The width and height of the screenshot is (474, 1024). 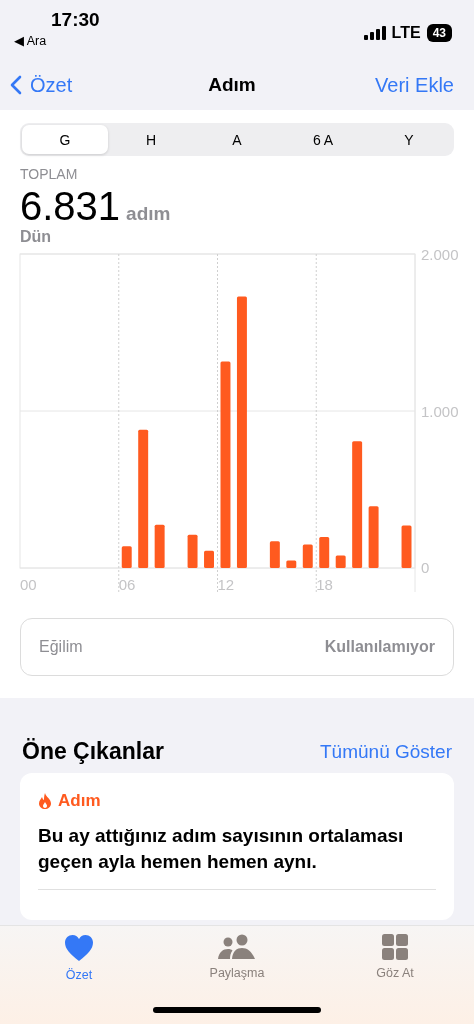 What do you see at coordinates (93, 751) in the screenshot?
I see `section-title: Öne Çıkanlar` at bounding box center [93, 751].